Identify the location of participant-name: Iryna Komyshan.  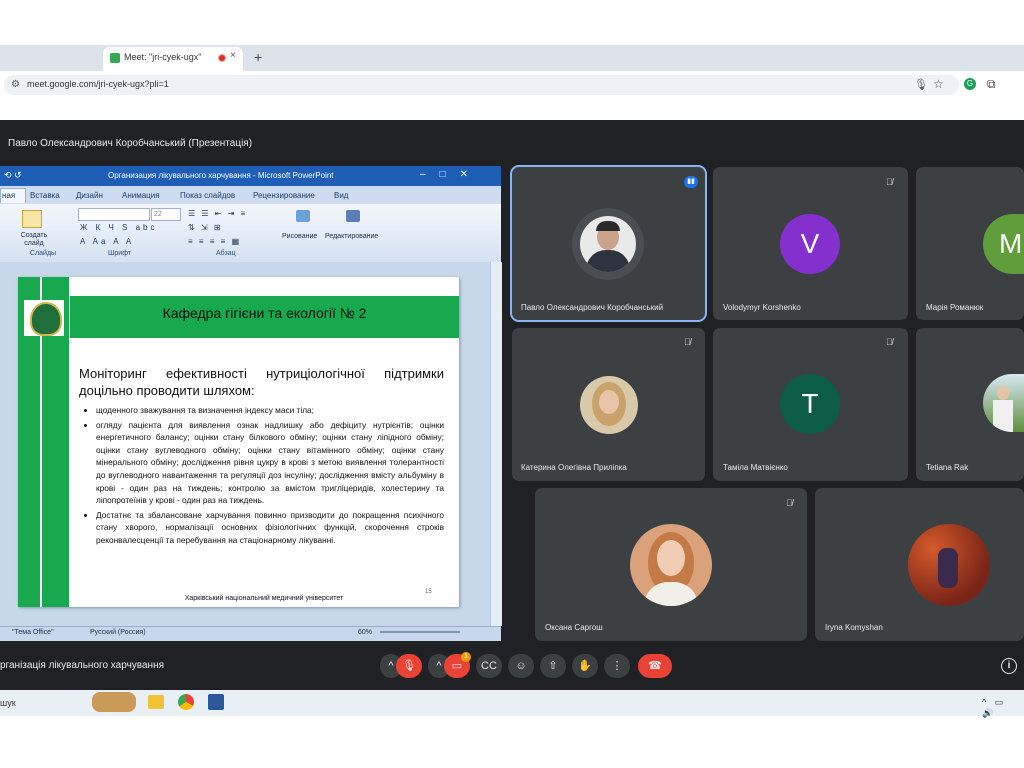
(854, 627).